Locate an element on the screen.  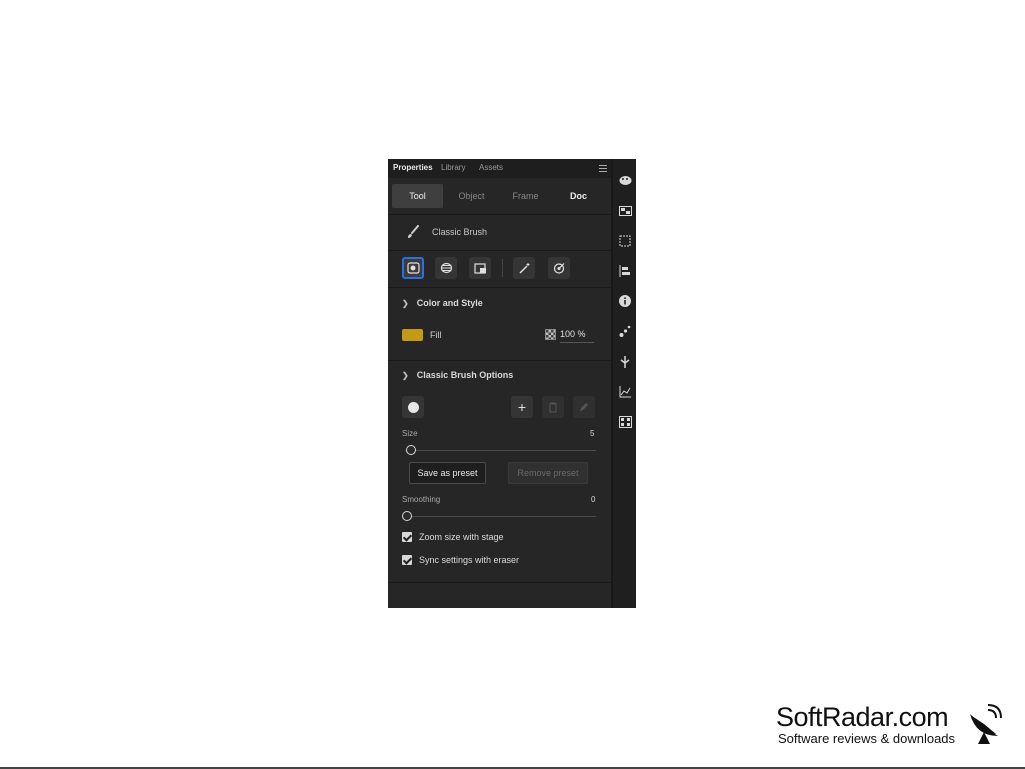
color-style-header: ❯ Color and Style is located at coordinates (442, 303).